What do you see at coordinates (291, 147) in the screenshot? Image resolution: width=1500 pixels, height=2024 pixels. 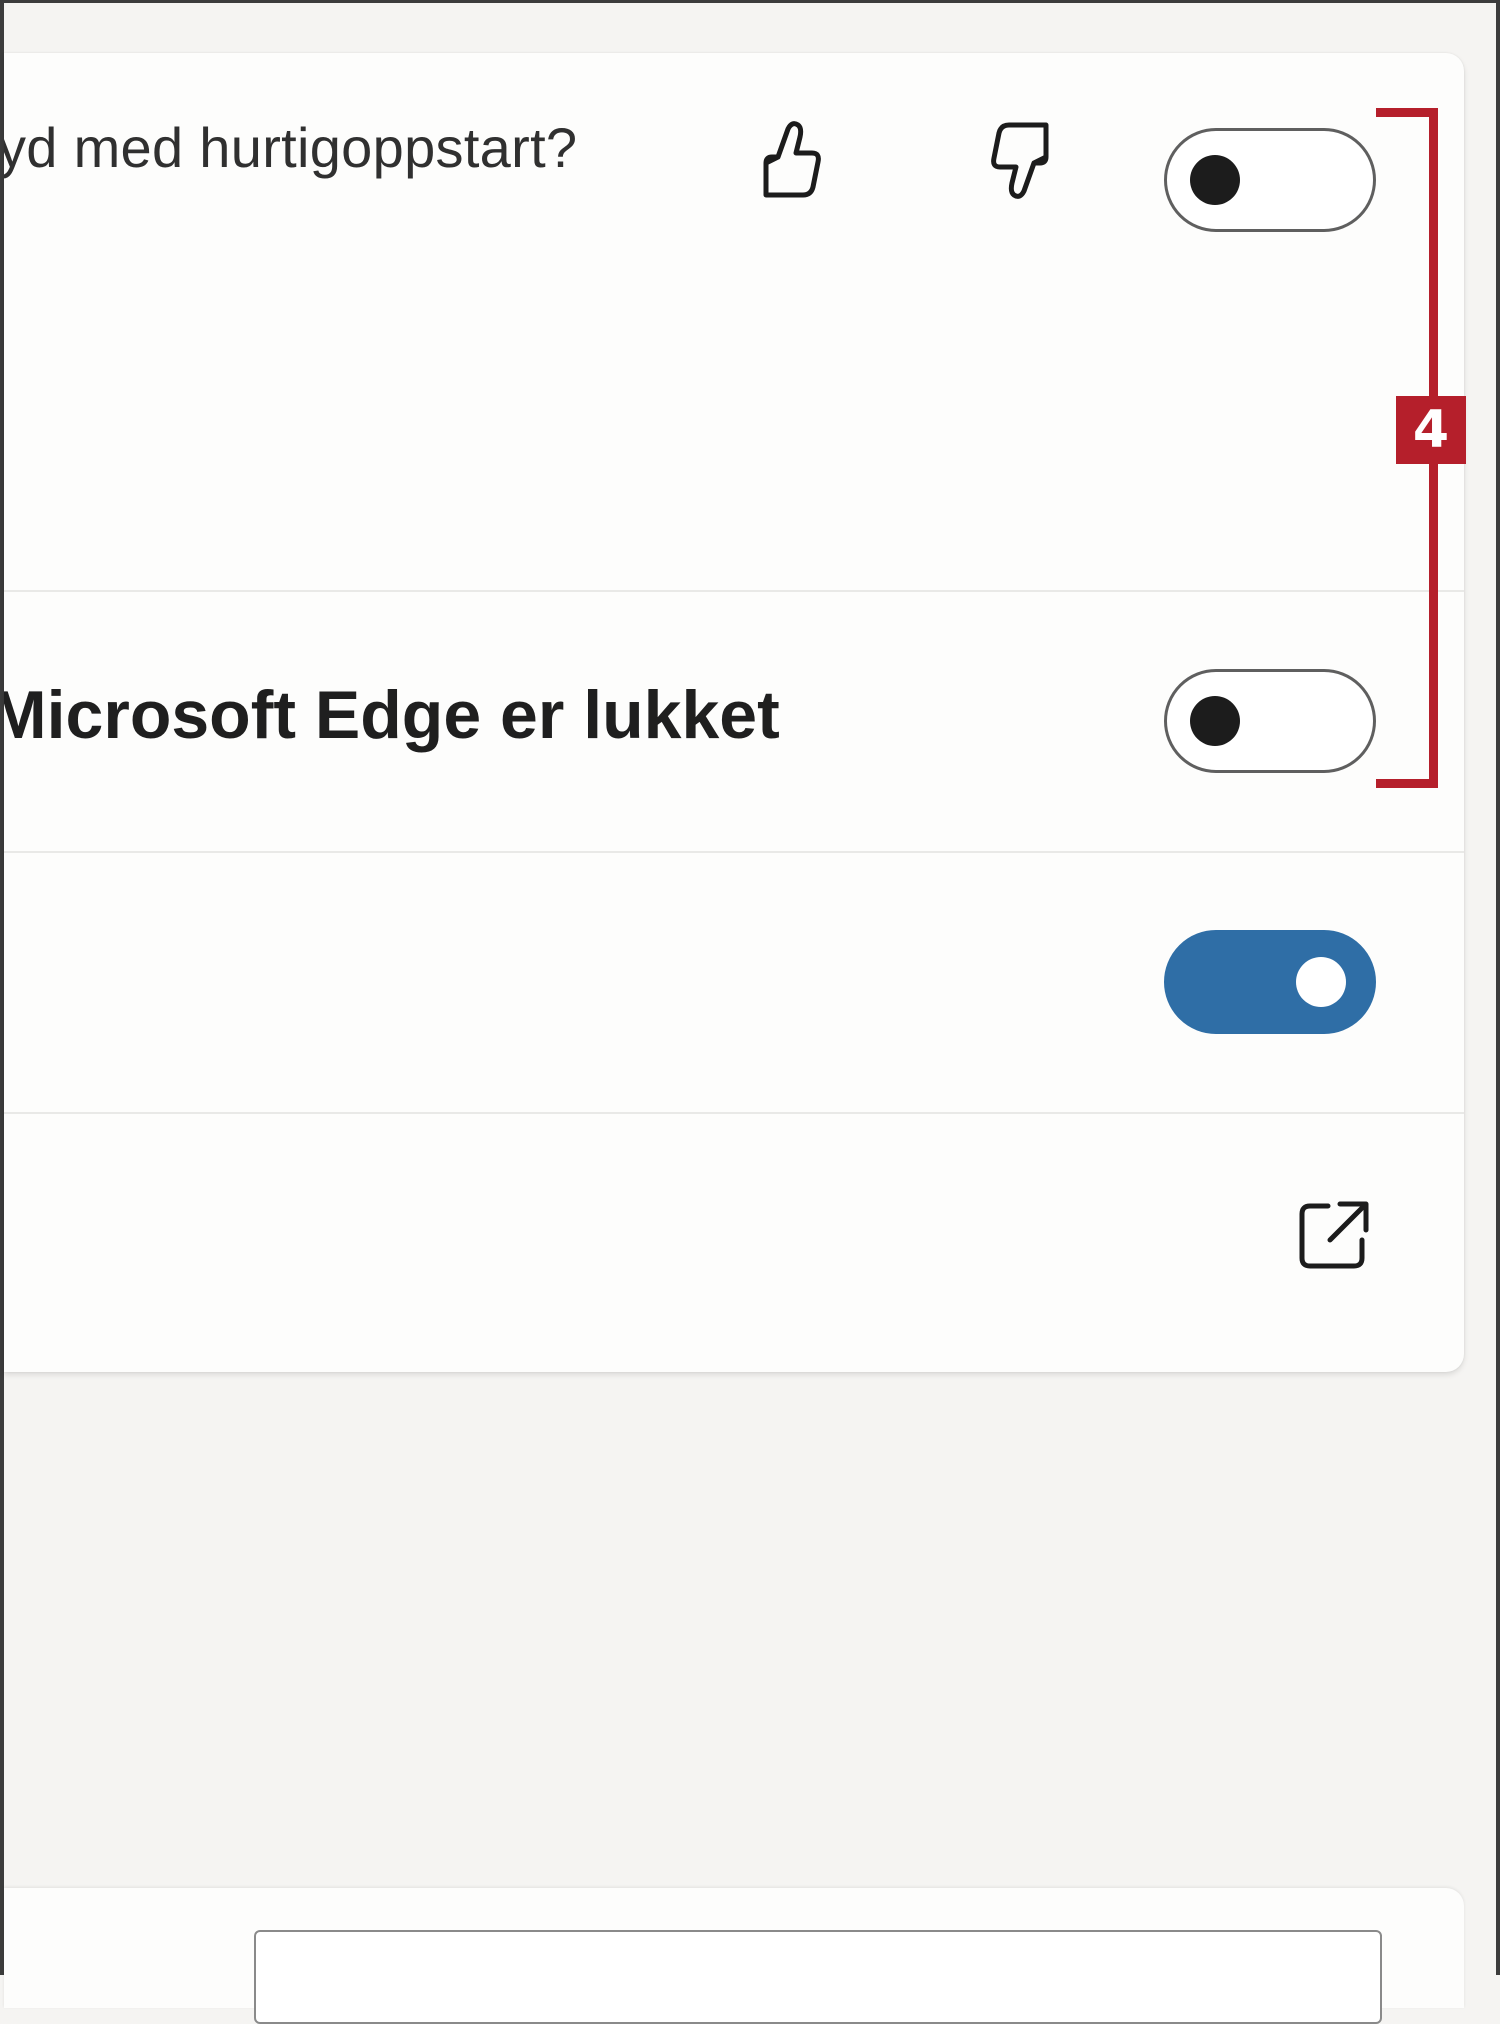 I see `feedback-question: yd med hurtigoppstart?` at bounding box center [291, 147].